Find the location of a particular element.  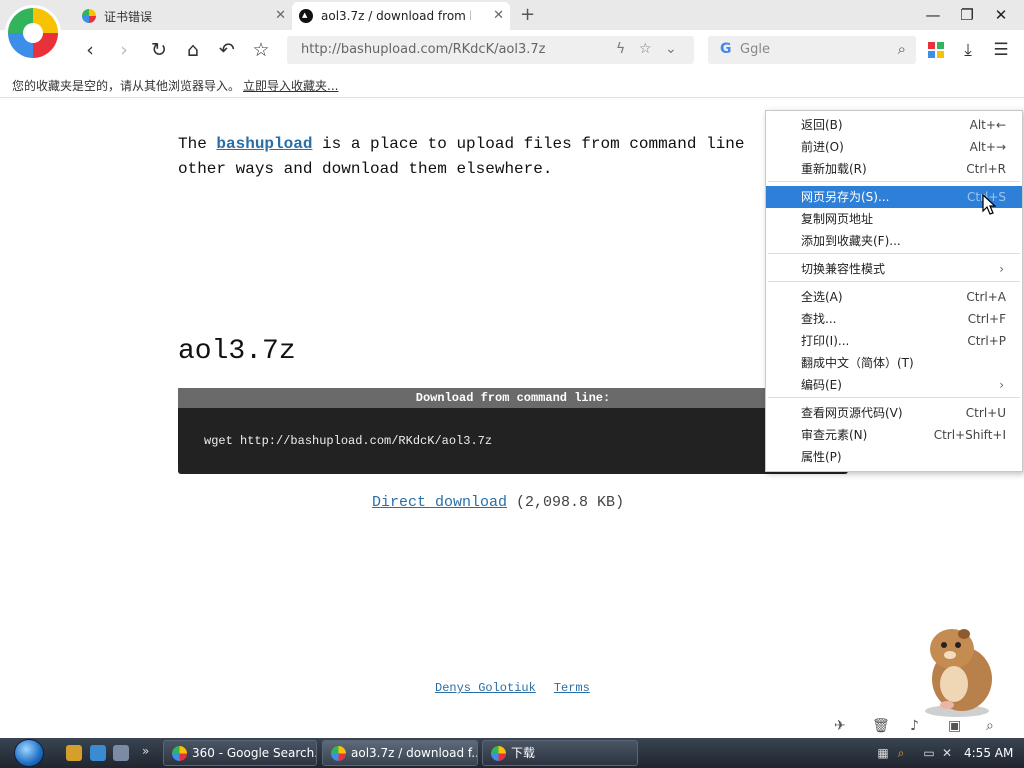

context-menu-item: 查看网页源代码(V) Ctrl+U is located at coordinates (894, 413).